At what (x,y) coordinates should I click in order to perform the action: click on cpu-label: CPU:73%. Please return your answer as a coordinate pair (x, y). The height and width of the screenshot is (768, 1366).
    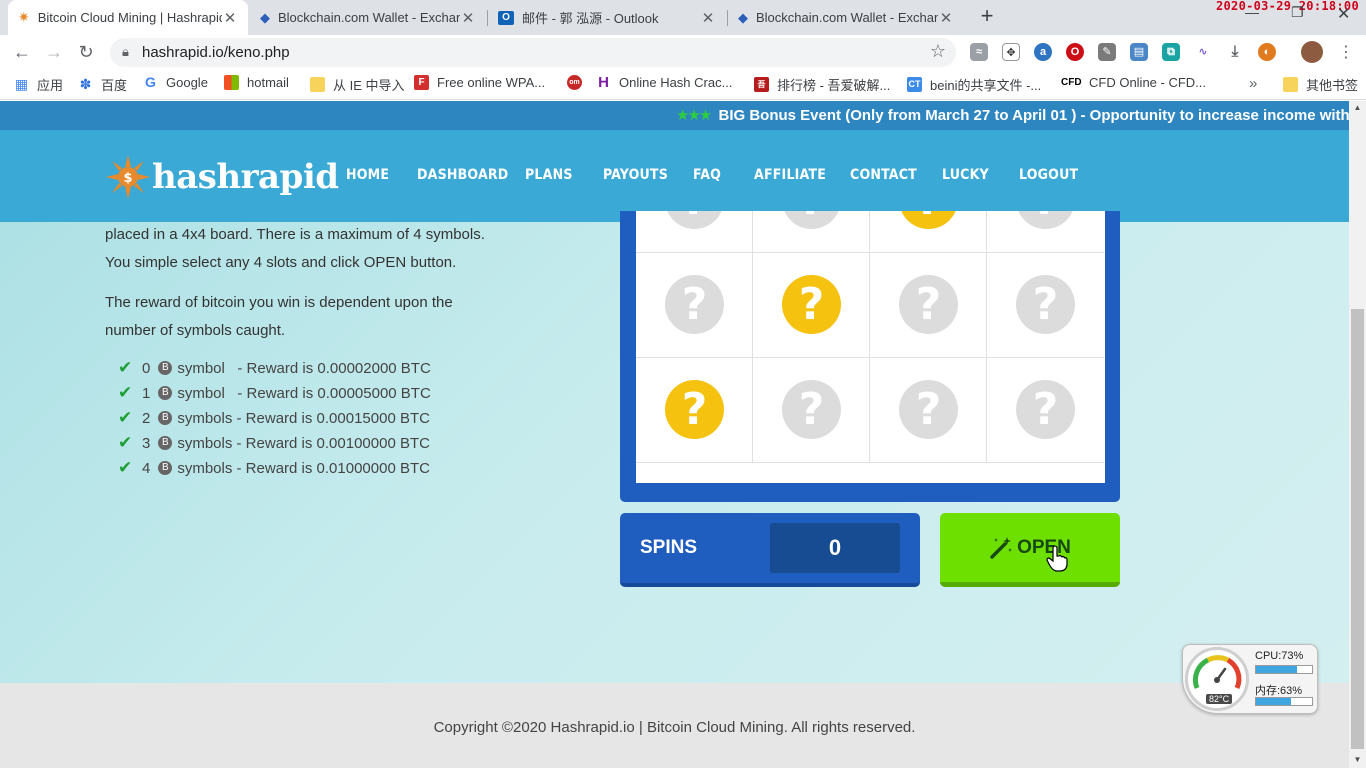
    Looking at the image, I should click on (1279, 656).